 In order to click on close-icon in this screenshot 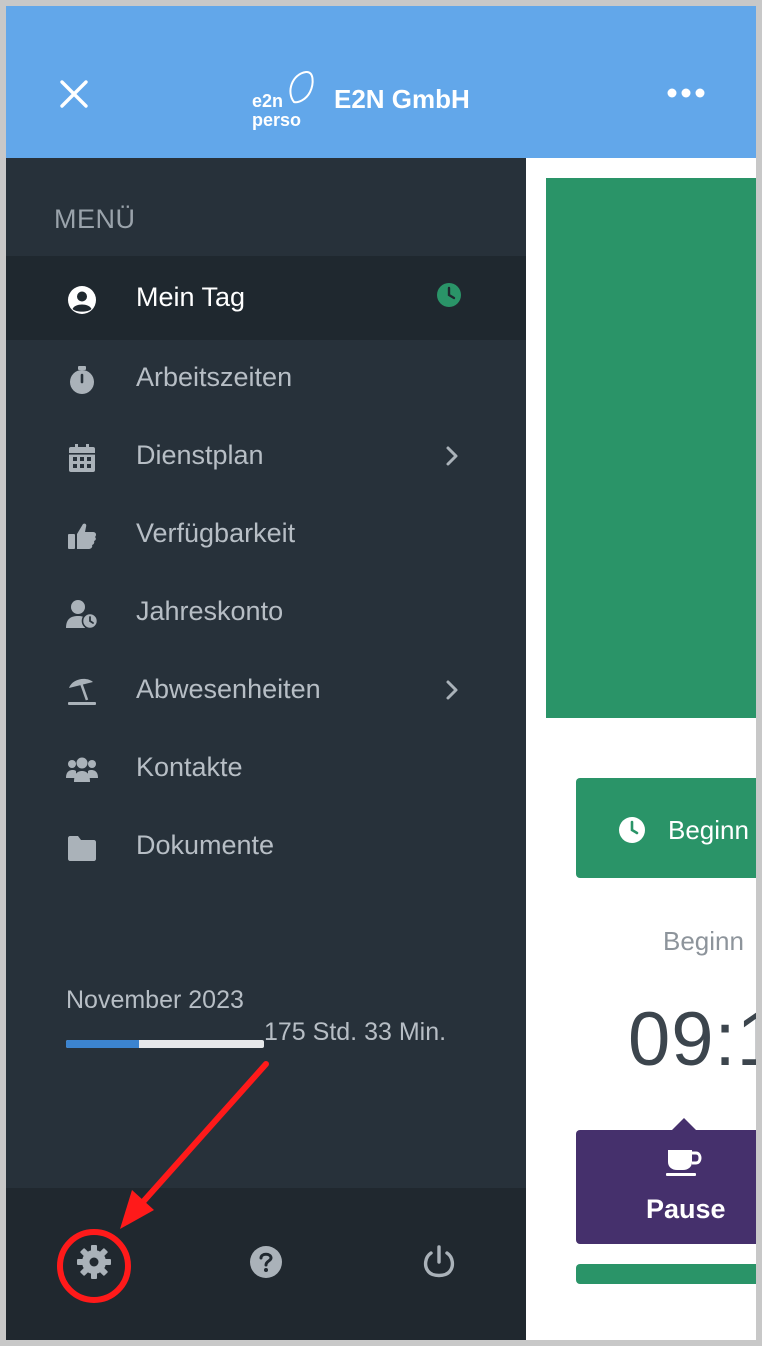, I will do `click(74, 94)`.